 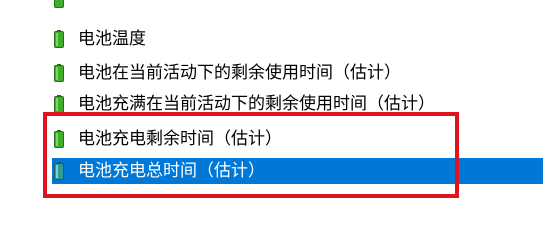 I want to click on list-item: 电池在当前活动下的剩余使用时间（估计）, so click(x=271, y=73).